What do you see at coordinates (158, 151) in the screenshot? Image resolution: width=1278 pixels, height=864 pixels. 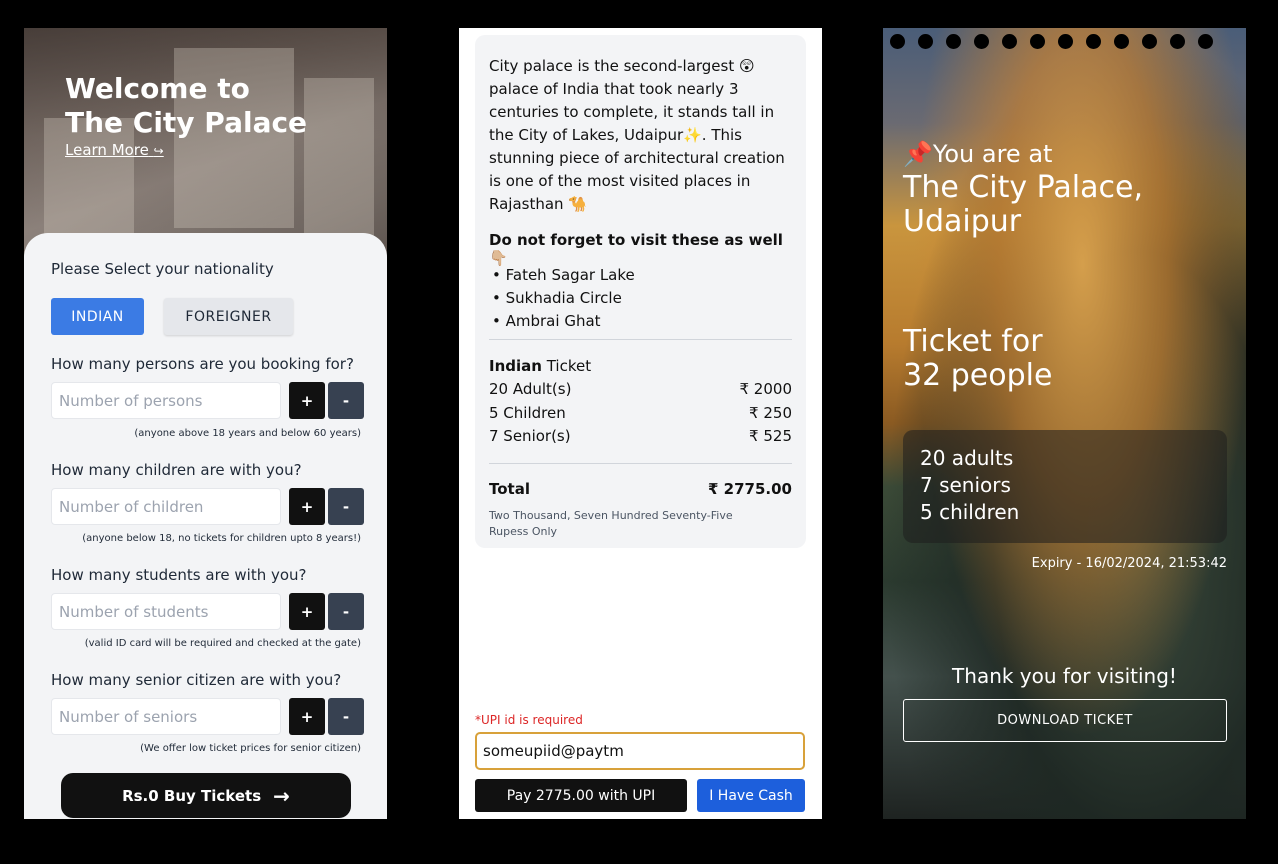 I see `external-link-icon: ↪` at bounding box center [158, 151].